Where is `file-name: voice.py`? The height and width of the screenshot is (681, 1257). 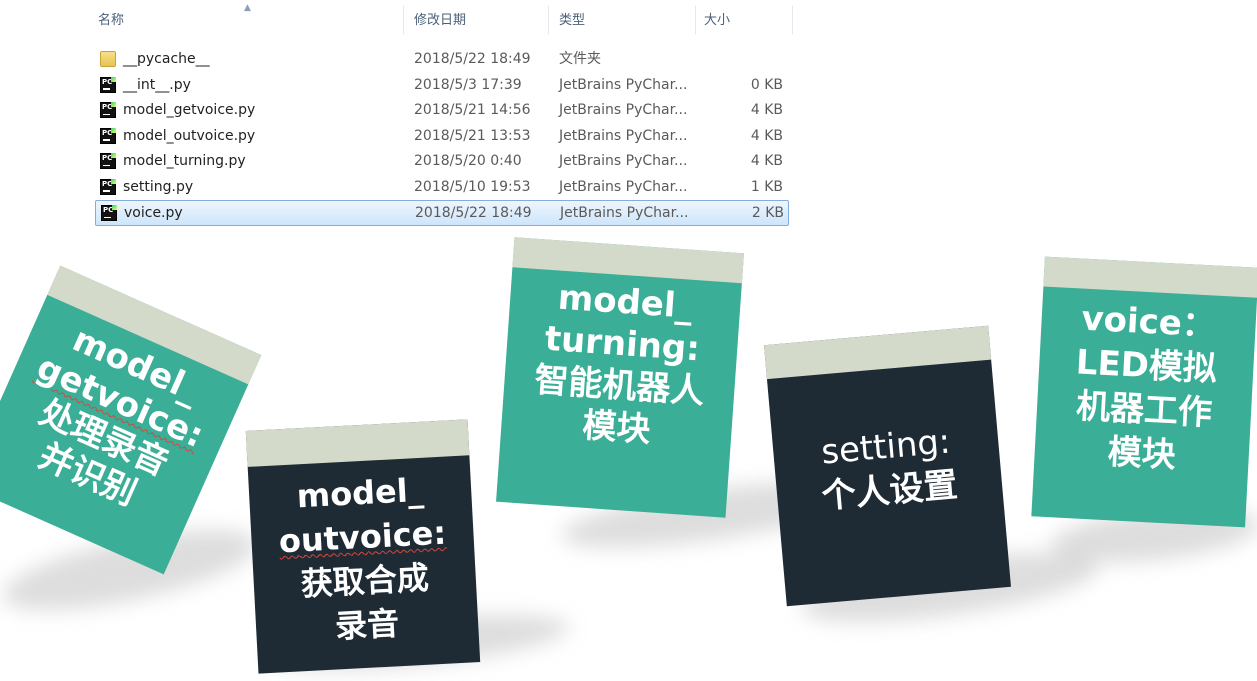 file-name: voice.py is located at coordinates (153, 213).